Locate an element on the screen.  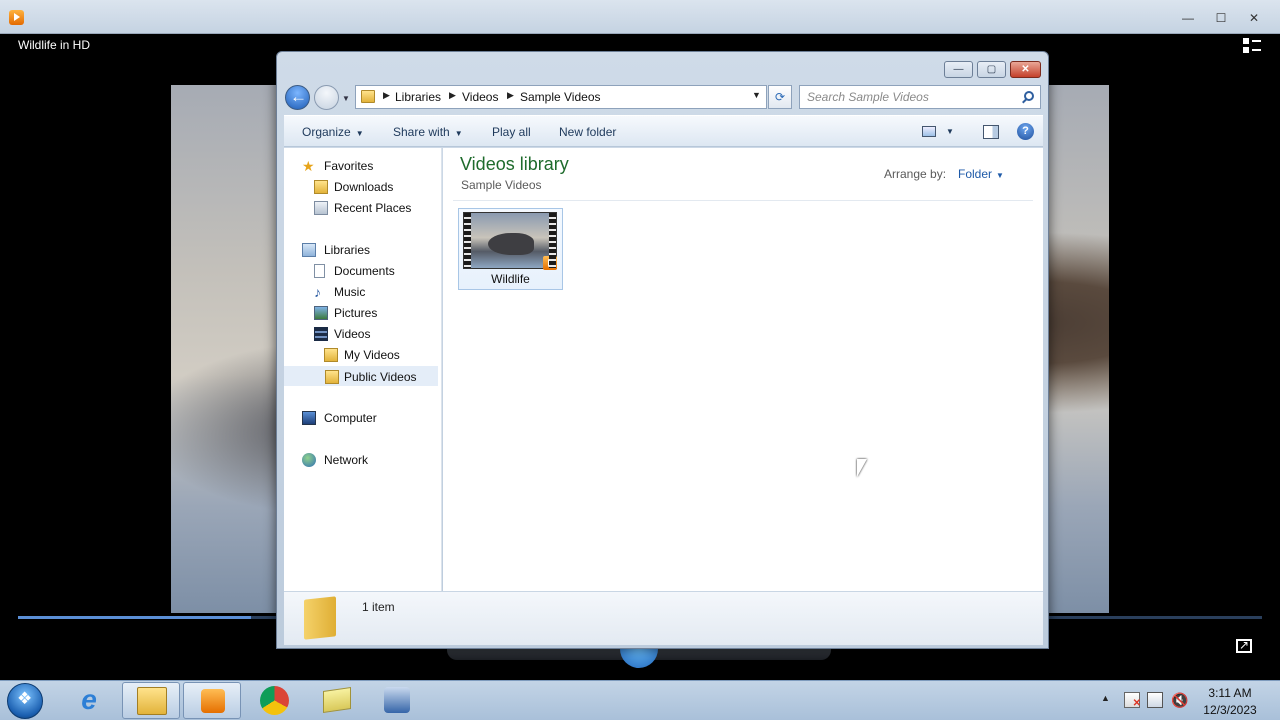
taskbar-network-tool is located at coordinates (397, 700).